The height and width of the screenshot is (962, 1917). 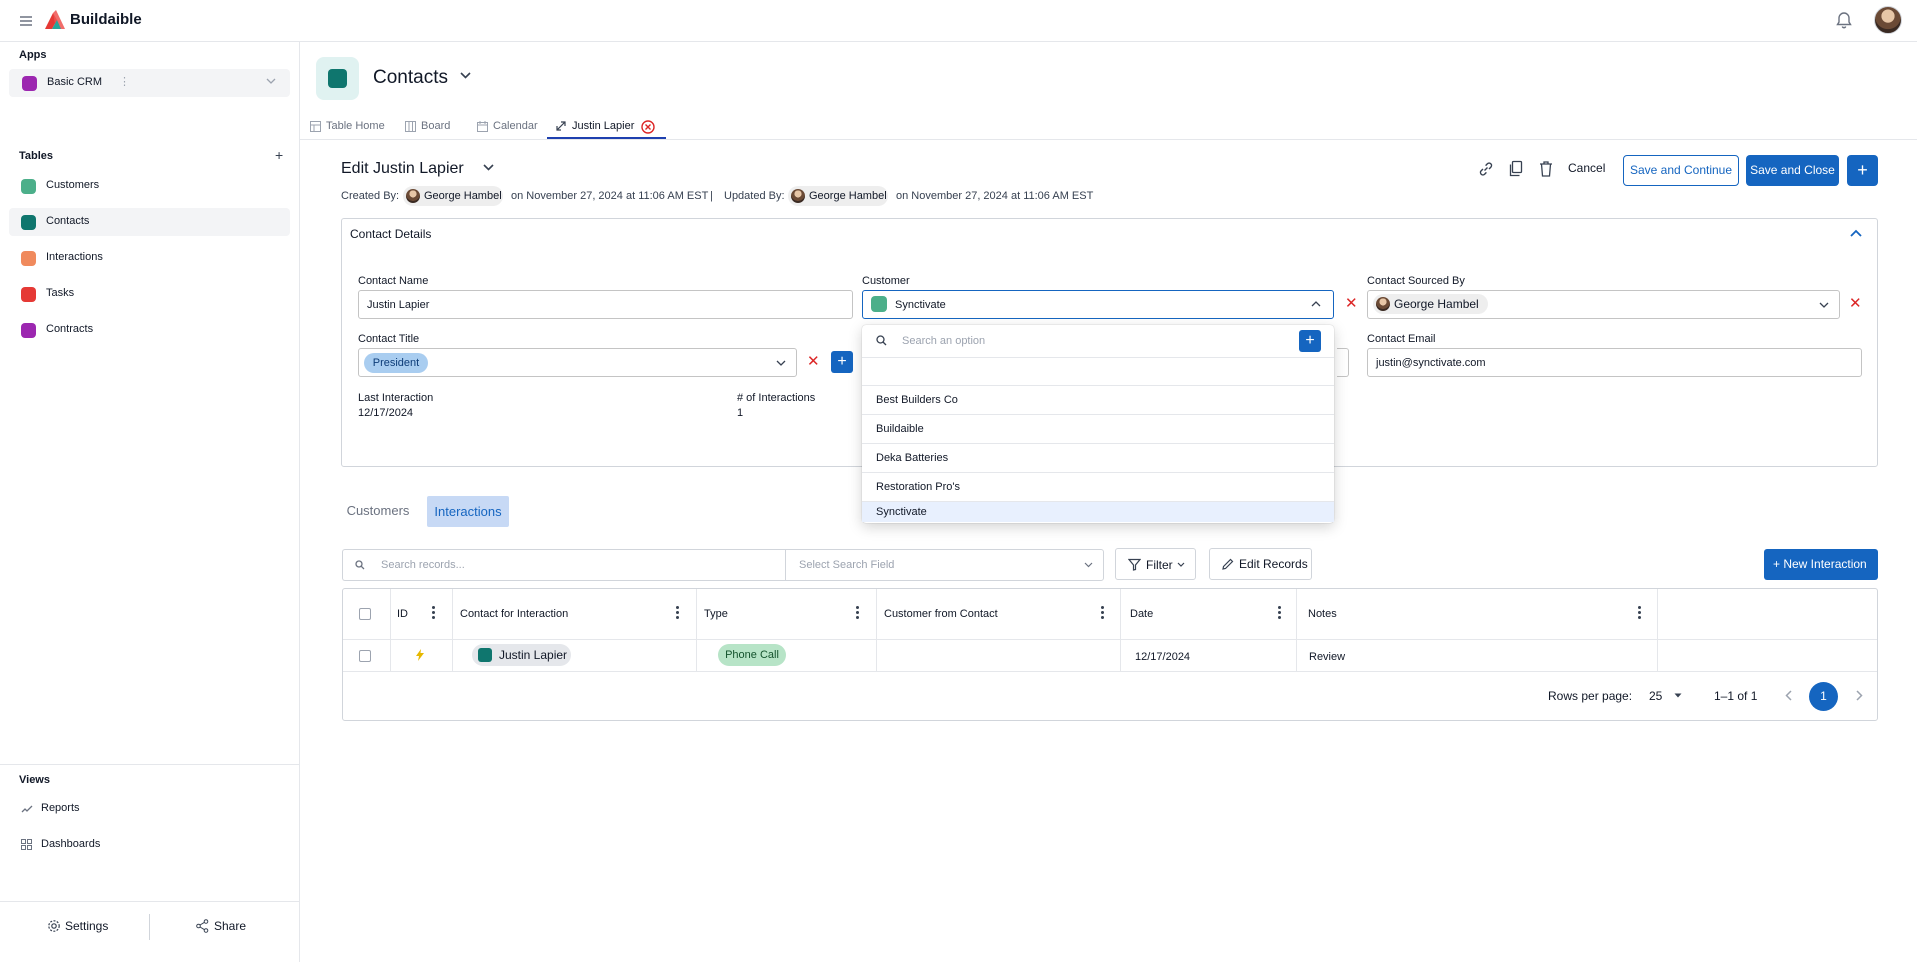 I want to click on edit-records-button: Edit Records, so click(x=1260, y=564).